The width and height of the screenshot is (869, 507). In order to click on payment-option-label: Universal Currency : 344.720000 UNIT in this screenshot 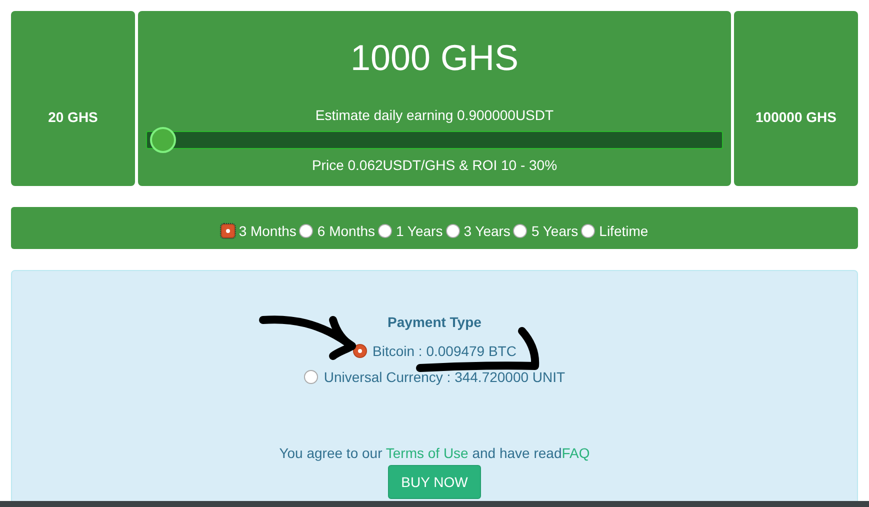, I will do `click(445, 377)`.